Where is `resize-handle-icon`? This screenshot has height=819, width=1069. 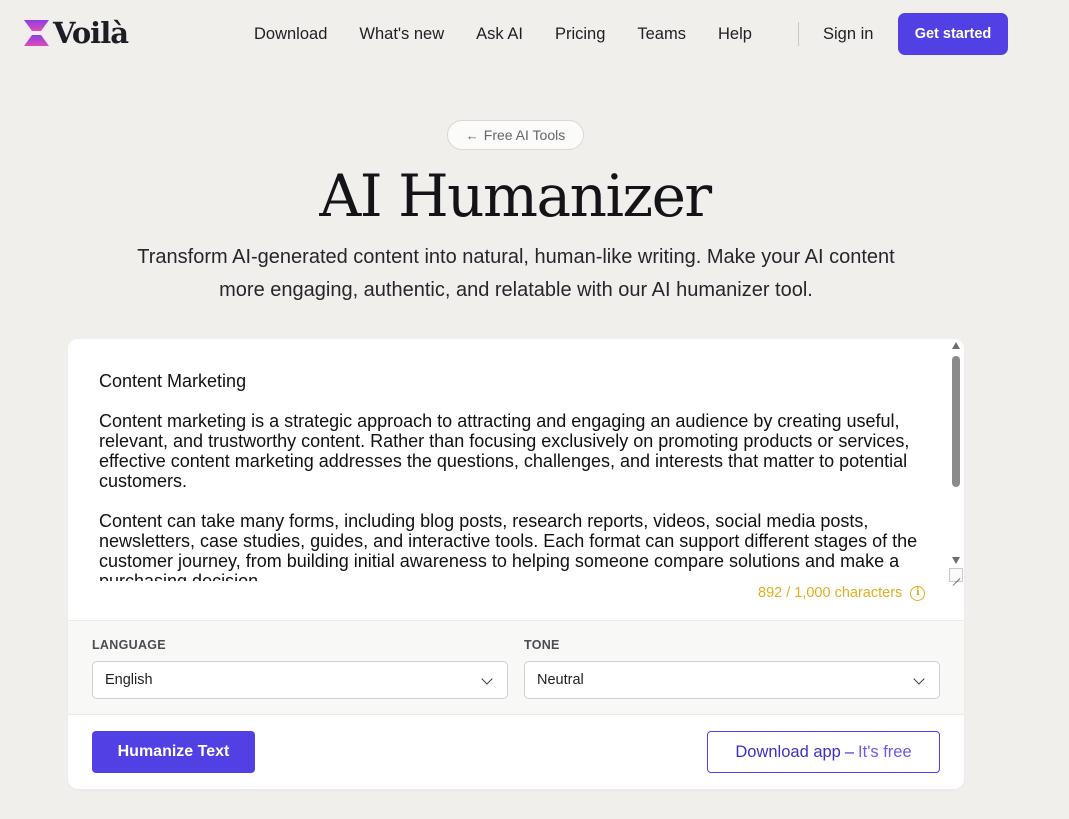
resize-handle-icon is located at coordinates (956, 575).